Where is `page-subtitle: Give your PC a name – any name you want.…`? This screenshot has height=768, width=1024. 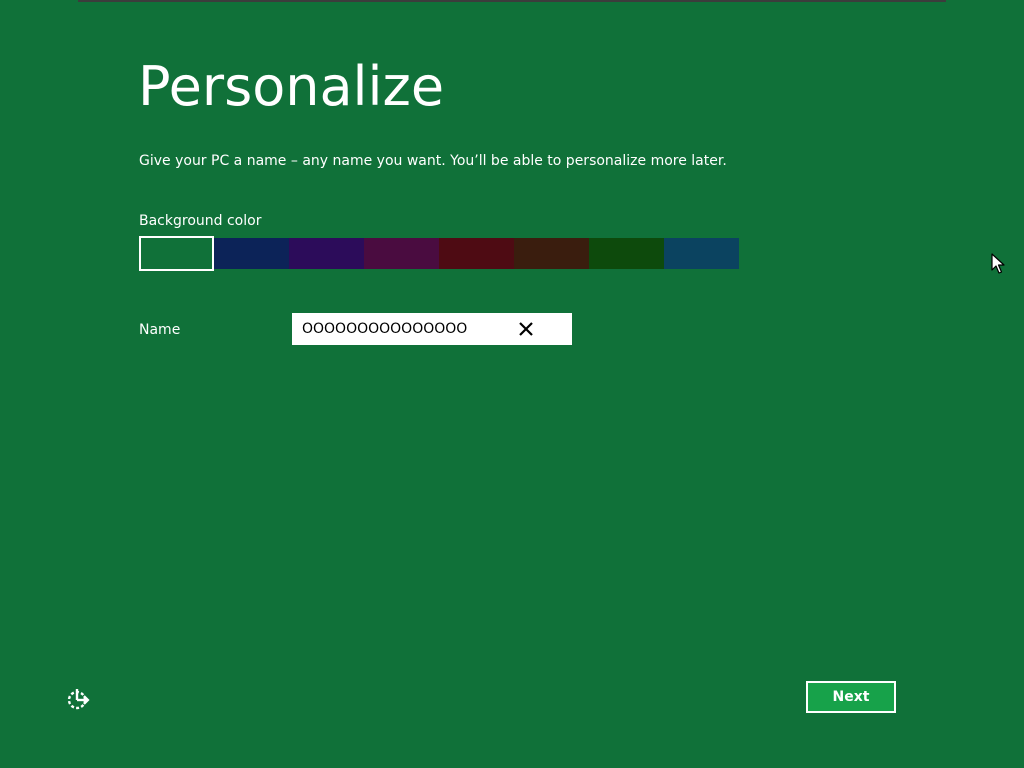 page-subtitle: Give your PC a name – any name you want.… is located at coordinates (433, 161).